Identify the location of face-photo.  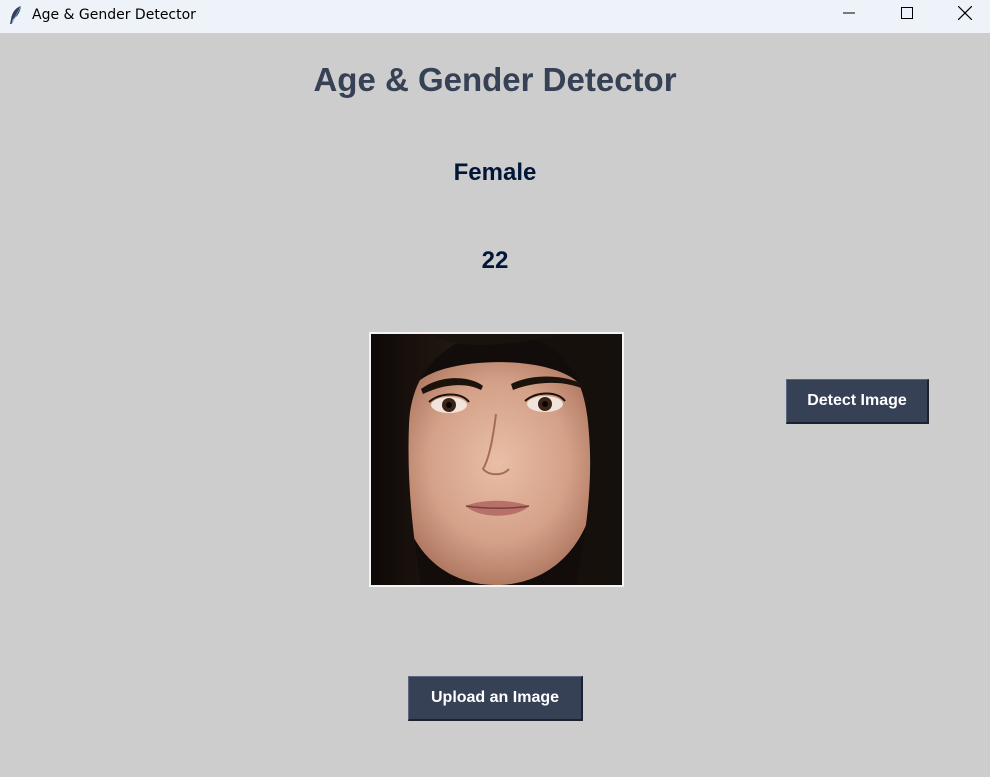
(496, 459).